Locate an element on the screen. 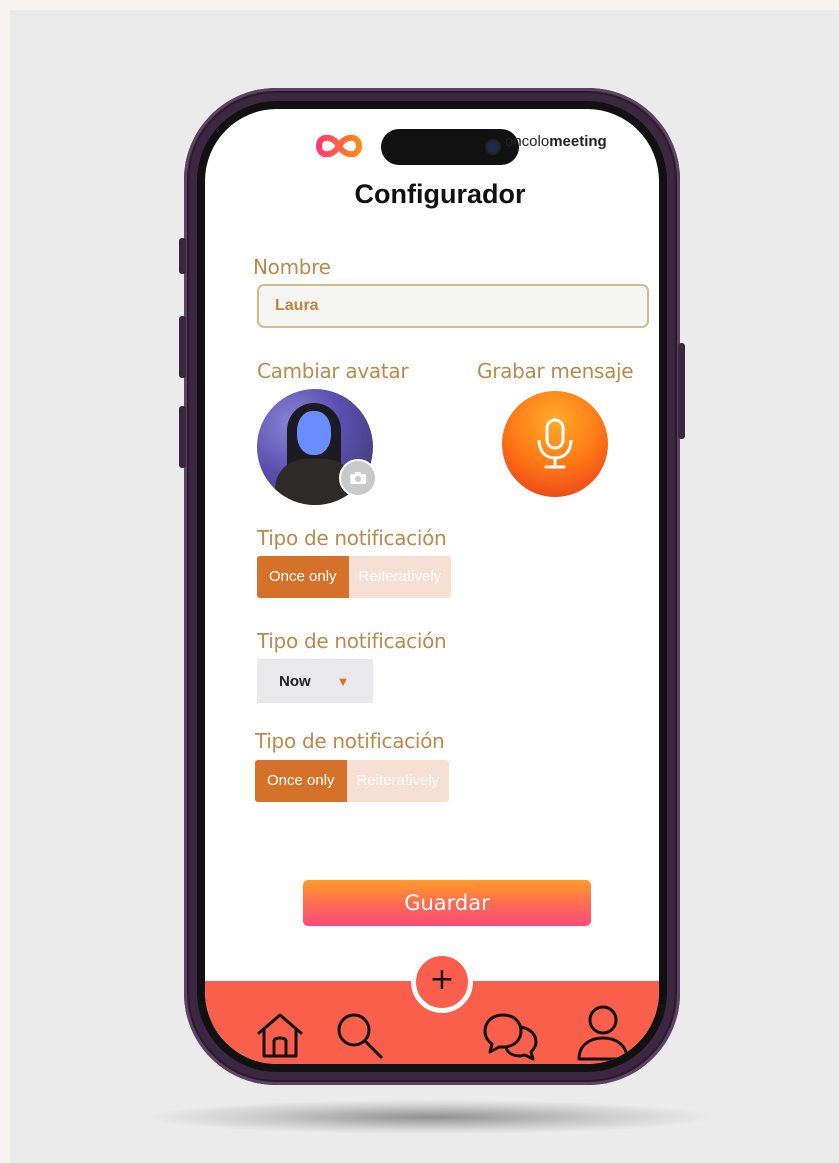 The width and height of the screenshot is (839, 1163). once-only-option-3: Once only is located at coordinates (301, 781).